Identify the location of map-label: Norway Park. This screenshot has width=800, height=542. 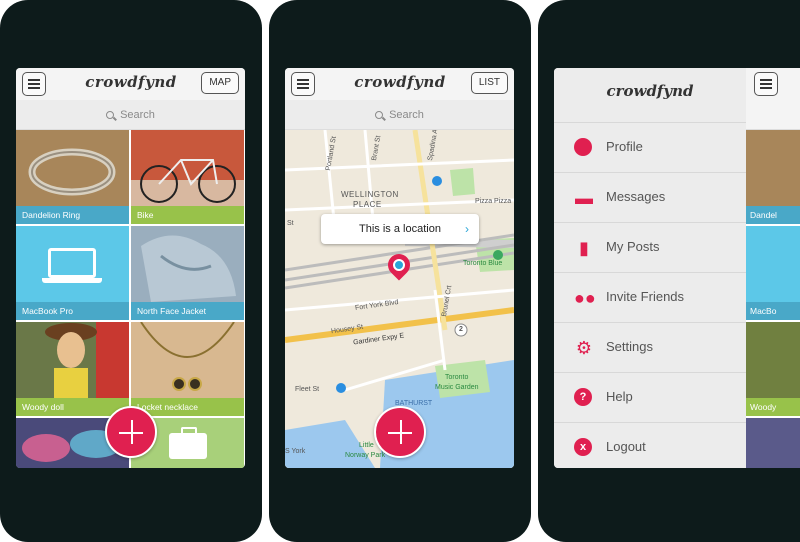
(365, 455).